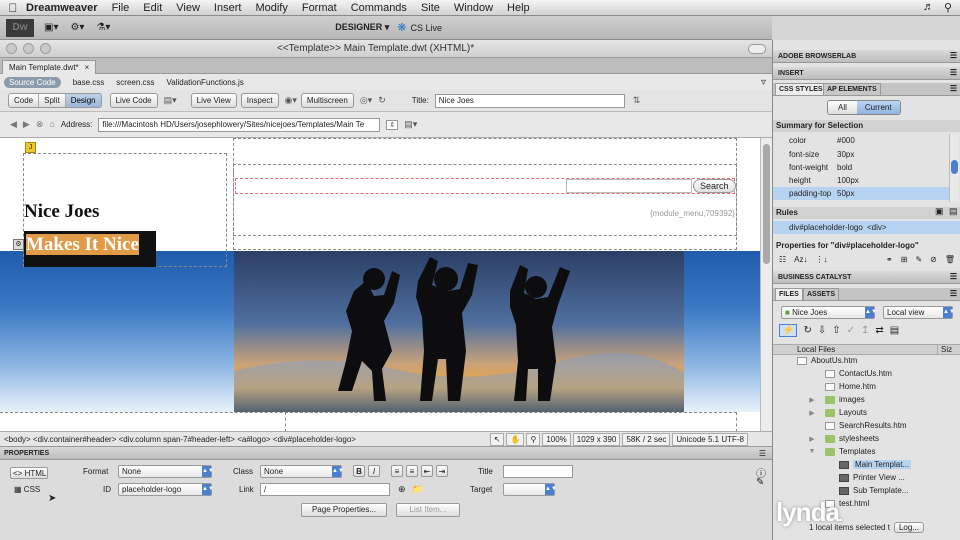 The width and height of the screenshot is (960, 540). Describe the element at coordinates (412, 471) in the screenshot. I see `ordered-list-icon: ≡` at that location.